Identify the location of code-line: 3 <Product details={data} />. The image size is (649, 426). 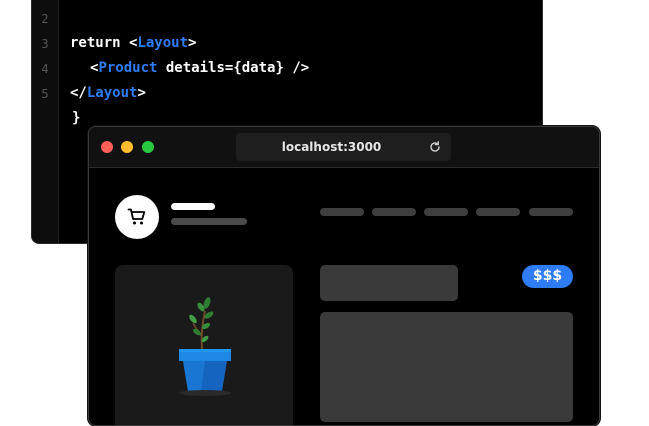
(170, 42).